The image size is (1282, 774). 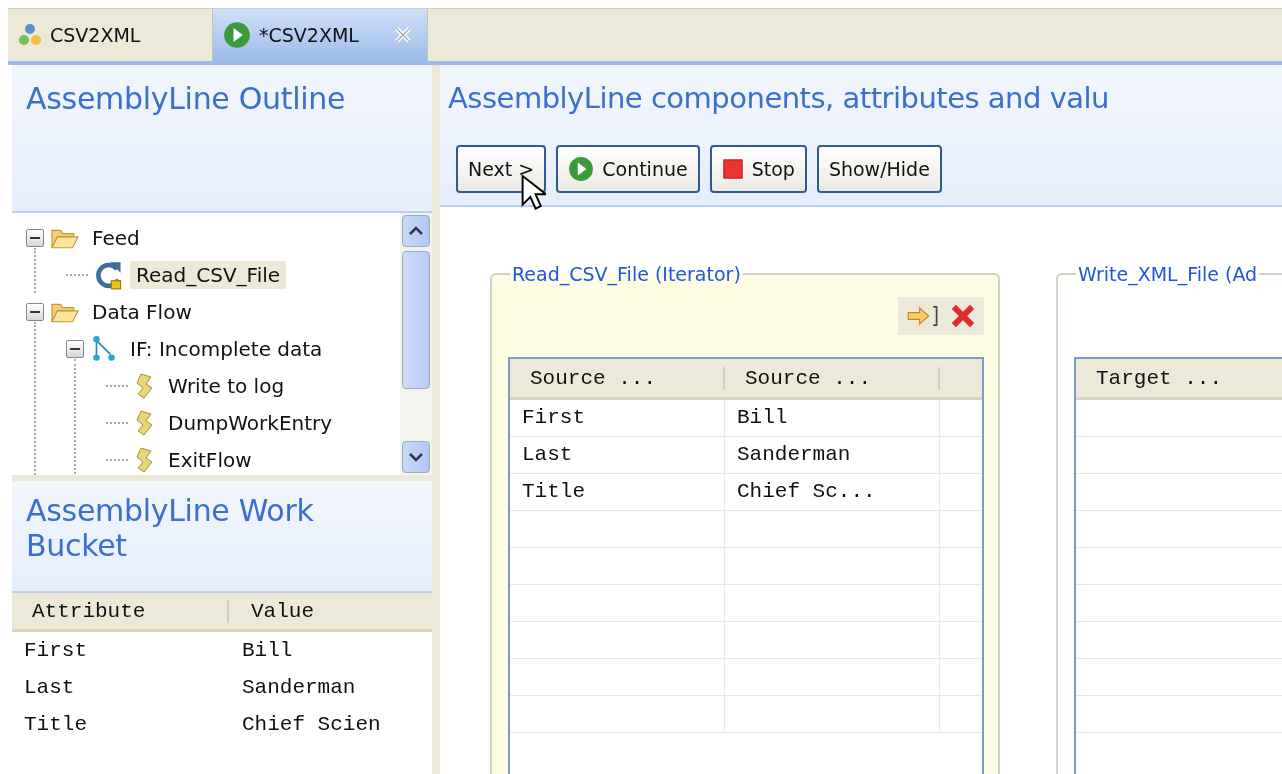 What do you see at coordinates (879, 169) in the screenshot?
I see `toolbar-button: Show/Hide` at bounding box center [879, 169].